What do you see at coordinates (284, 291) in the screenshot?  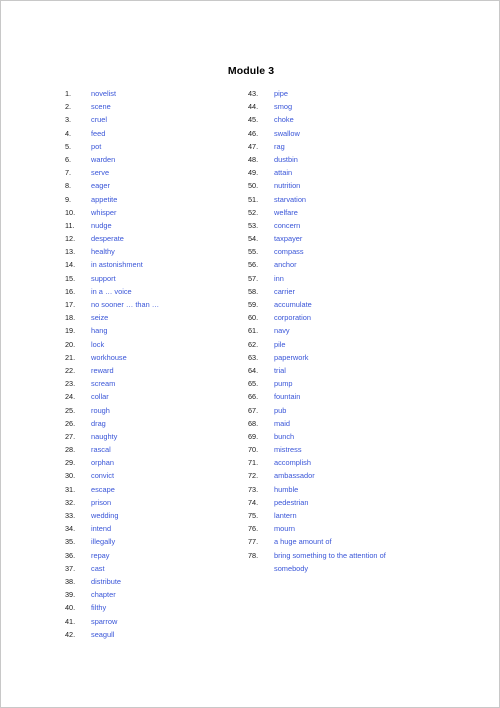 I see `item-word: carrier` at bounding box center [284, 291].